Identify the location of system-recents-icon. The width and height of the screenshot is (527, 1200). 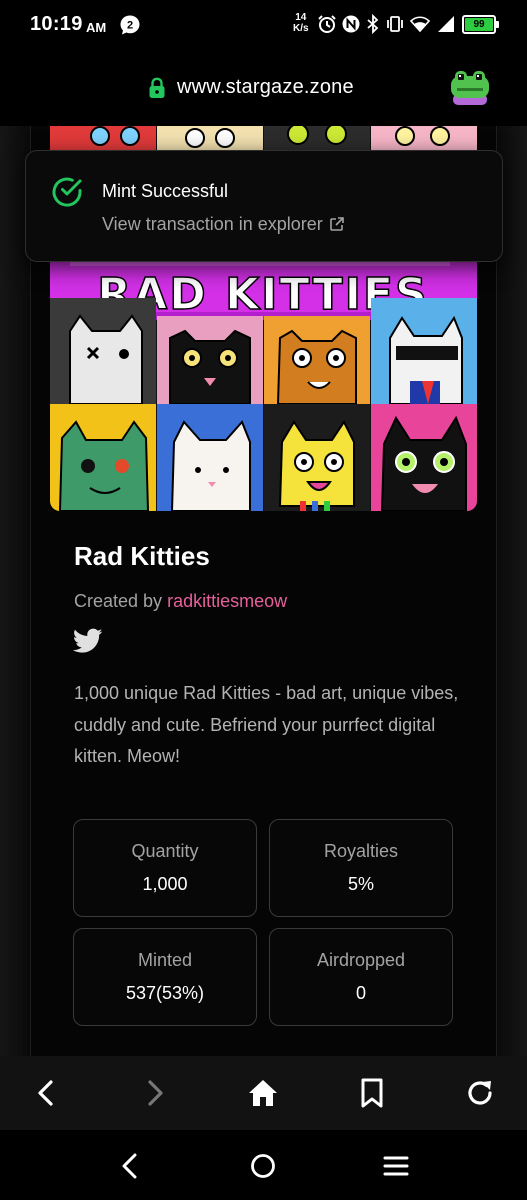
(396, 1166).